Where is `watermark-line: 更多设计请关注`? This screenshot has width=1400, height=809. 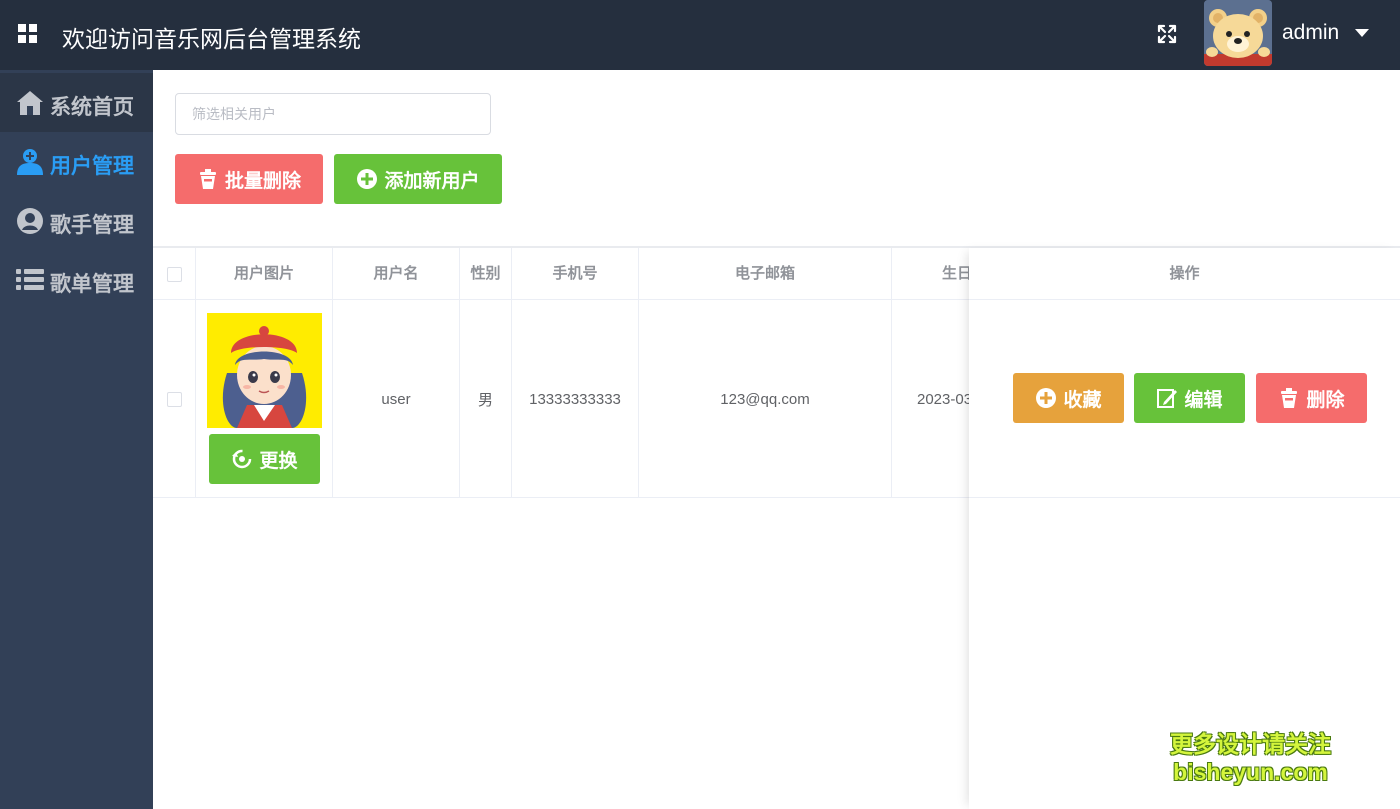
watermark-line: 更多设计请关注 is located at coordinates (1250, 744).